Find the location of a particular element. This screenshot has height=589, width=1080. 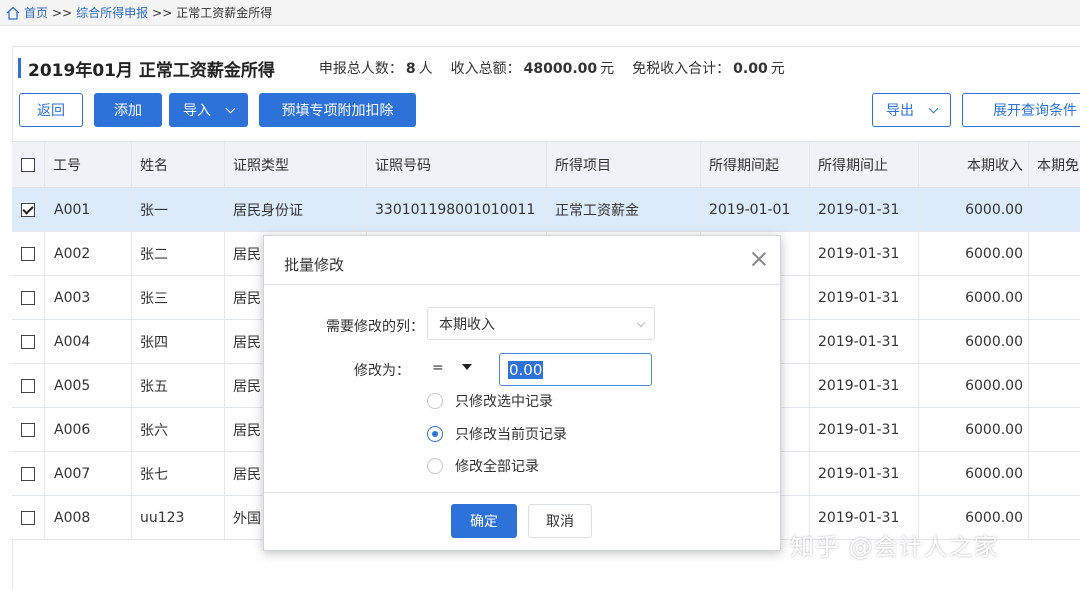

modify-value-input: 0.00 is located at coordinates (575, 369).